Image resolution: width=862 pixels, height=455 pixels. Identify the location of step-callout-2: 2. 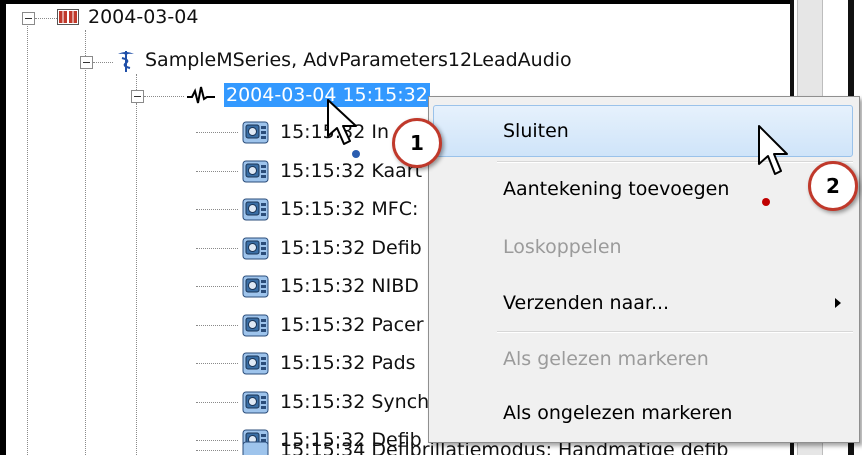
(833, 186).